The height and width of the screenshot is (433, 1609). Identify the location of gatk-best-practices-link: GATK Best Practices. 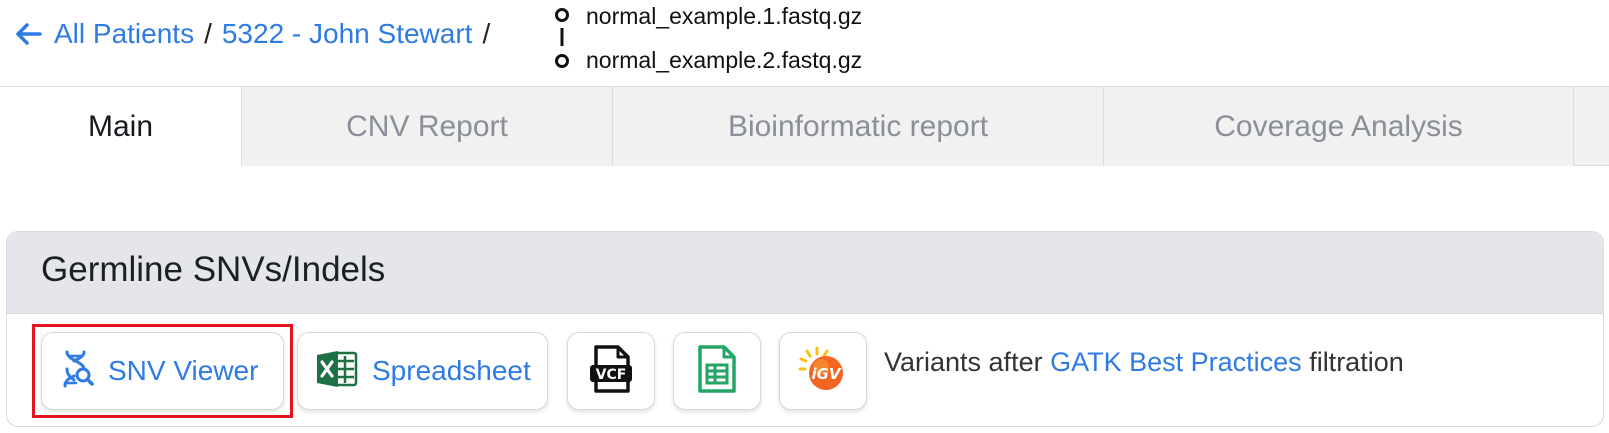
(1176, 362).